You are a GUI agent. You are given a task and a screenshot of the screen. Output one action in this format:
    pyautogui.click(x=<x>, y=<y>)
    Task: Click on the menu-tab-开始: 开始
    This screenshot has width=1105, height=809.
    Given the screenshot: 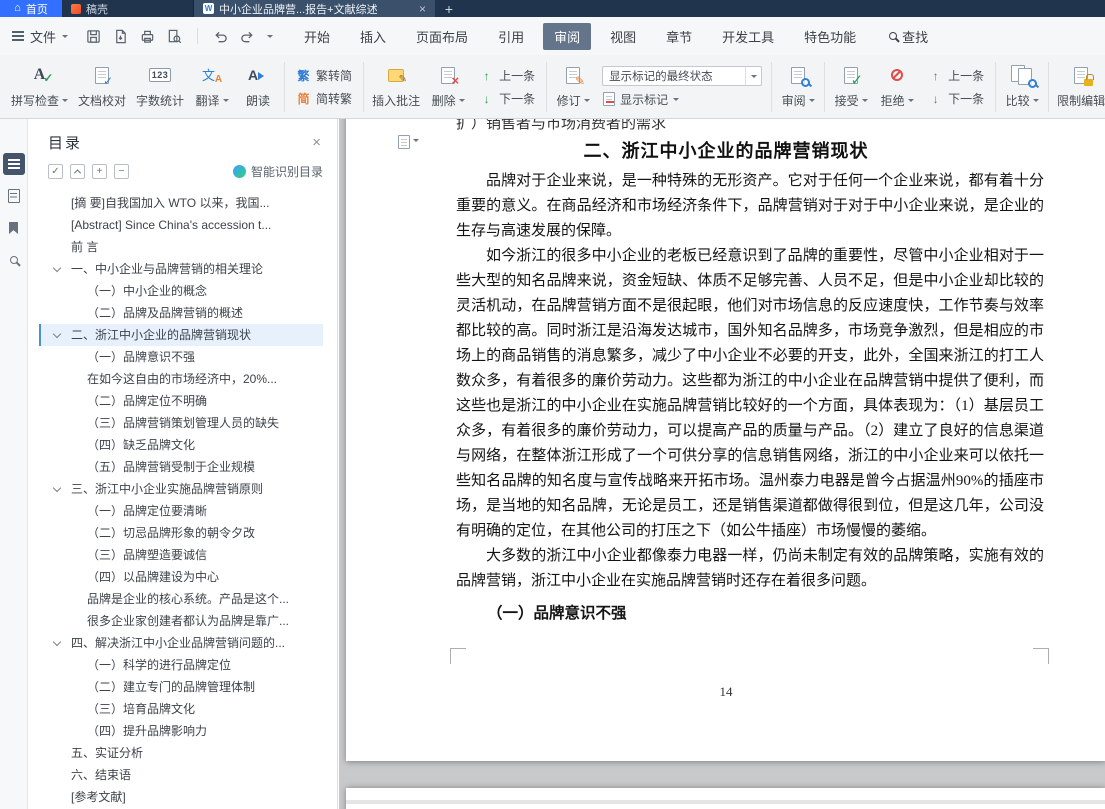 What is the action you would take?
    pyautogui.click(x=317, y=36)
    